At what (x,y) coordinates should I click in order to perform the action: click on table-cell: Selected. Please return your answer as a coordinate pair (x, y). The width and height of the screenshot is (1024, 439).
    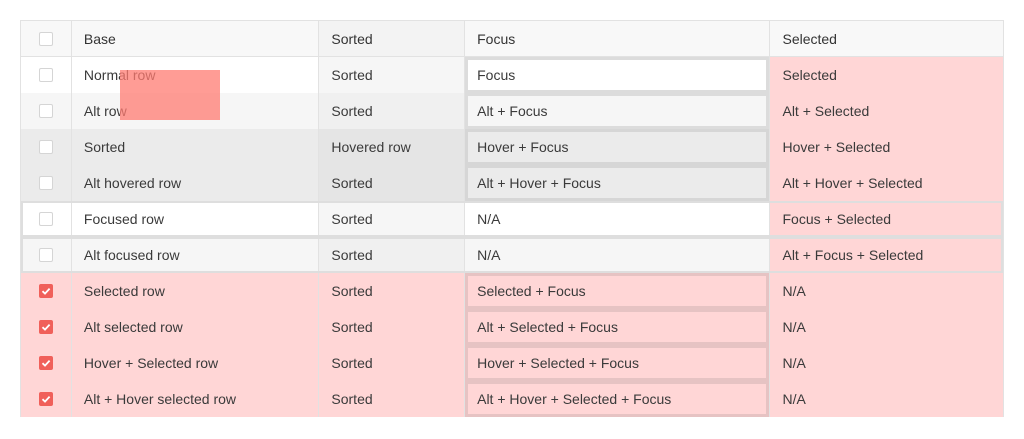
    Looking at the image, I should click on (887, 75).